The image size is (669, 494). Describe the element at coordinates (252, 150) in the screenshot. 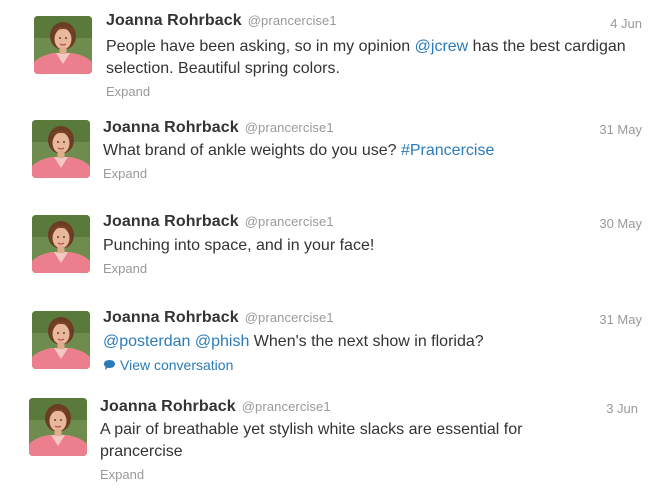

I see `tweet-text-segment: What brand of ankle weights do you use?` at that location.